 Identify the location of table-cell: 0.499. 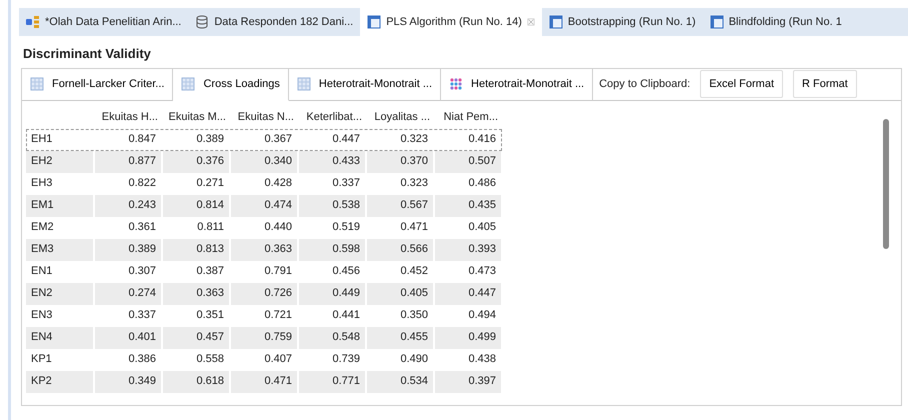
(468, 337).